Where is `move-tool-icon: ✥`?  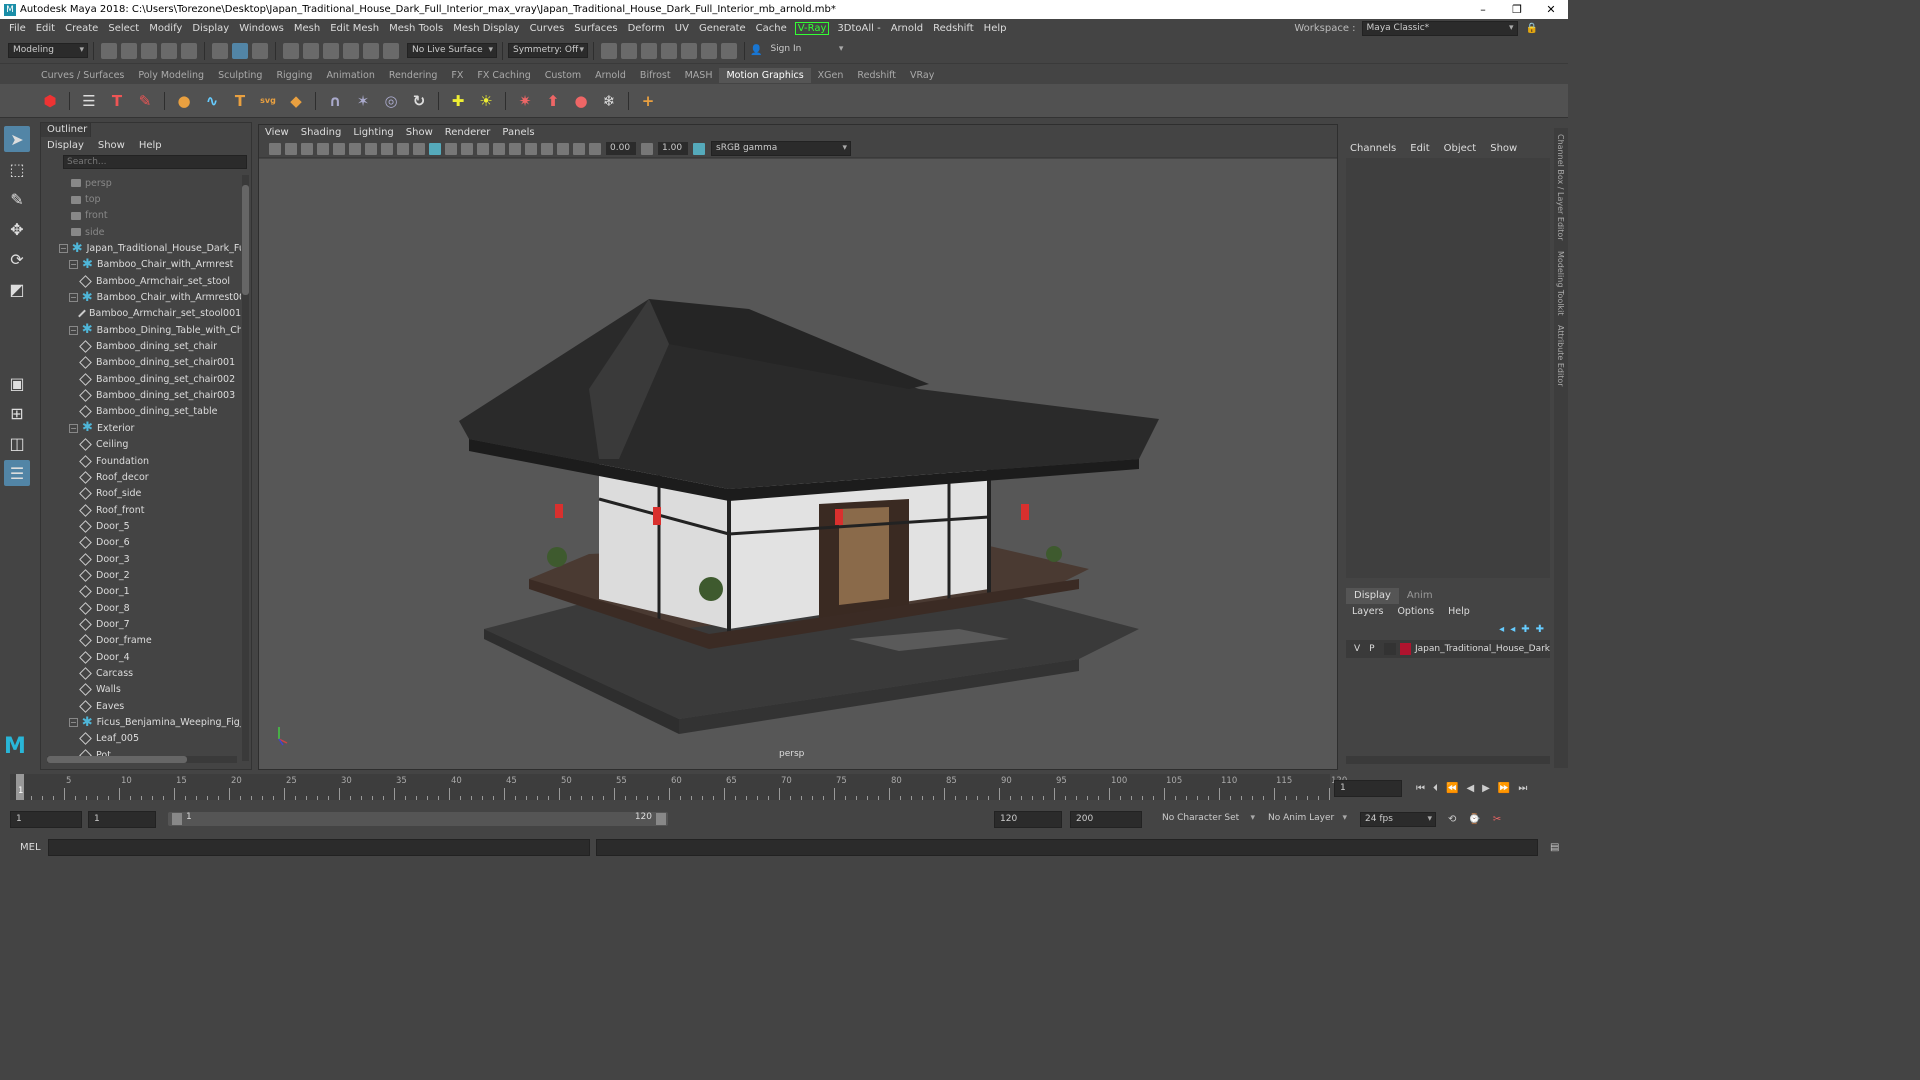 move-tool-icon: ✥ is located at coordinates (17, 229).